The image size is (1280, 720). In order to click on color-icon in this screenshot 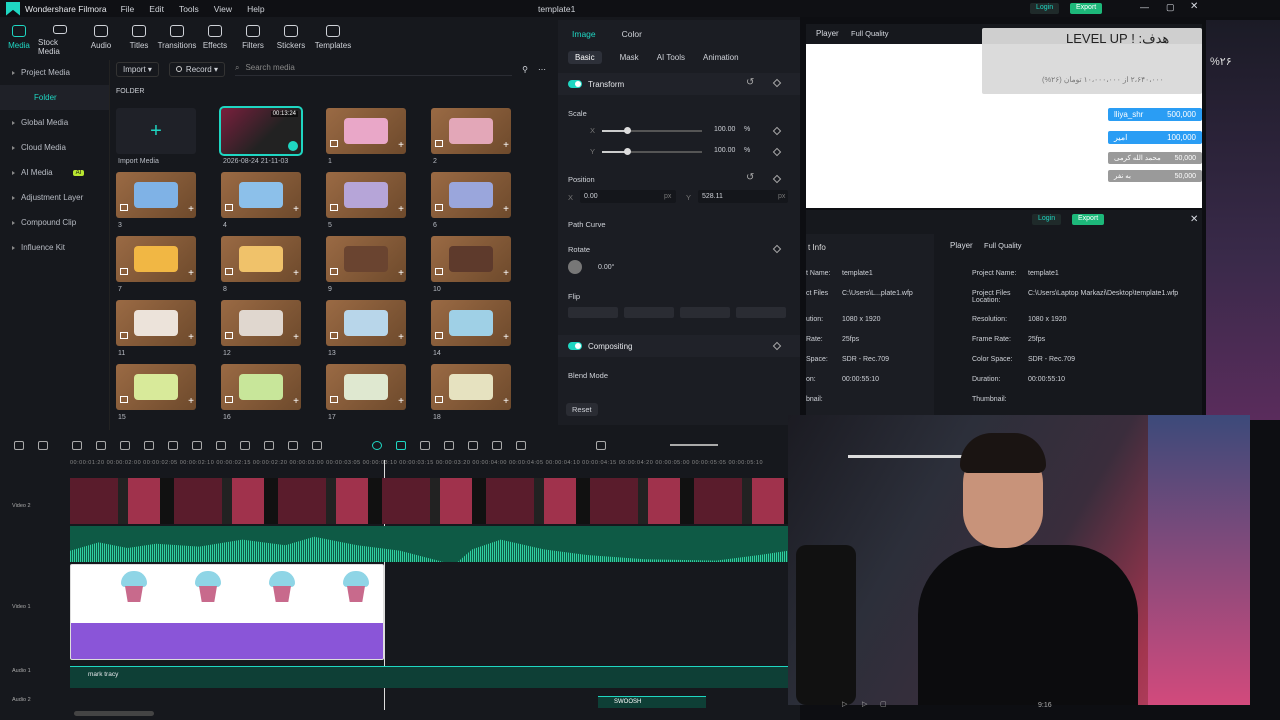, I will do `click(269, 445)`.